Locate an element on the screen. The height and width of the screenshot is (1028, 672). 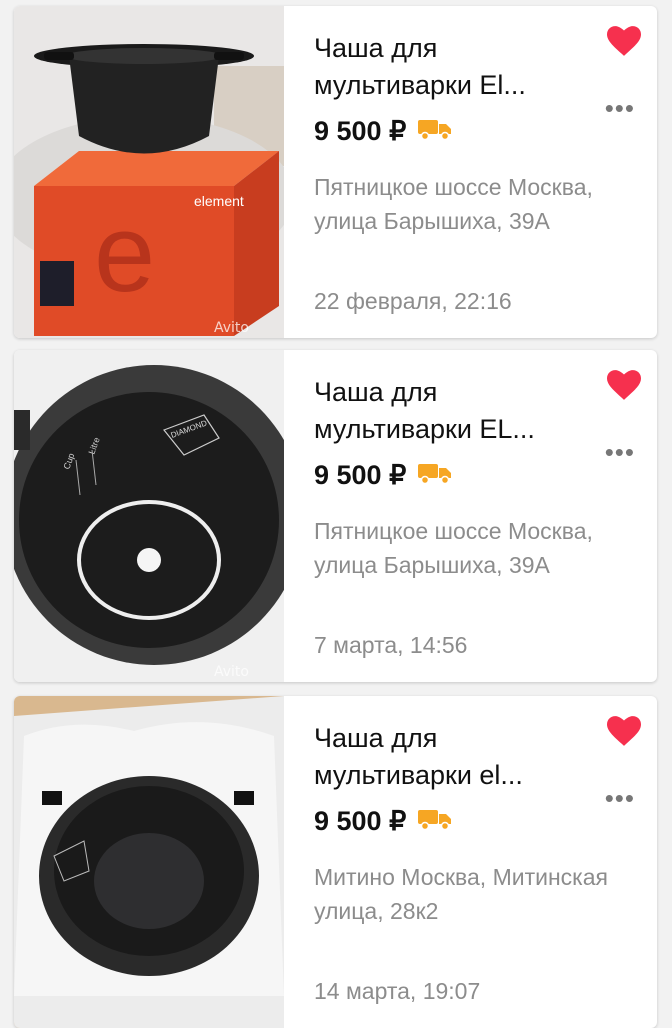
listing-date: 7 марта, 14:56 is located at coordinates (391, 645).